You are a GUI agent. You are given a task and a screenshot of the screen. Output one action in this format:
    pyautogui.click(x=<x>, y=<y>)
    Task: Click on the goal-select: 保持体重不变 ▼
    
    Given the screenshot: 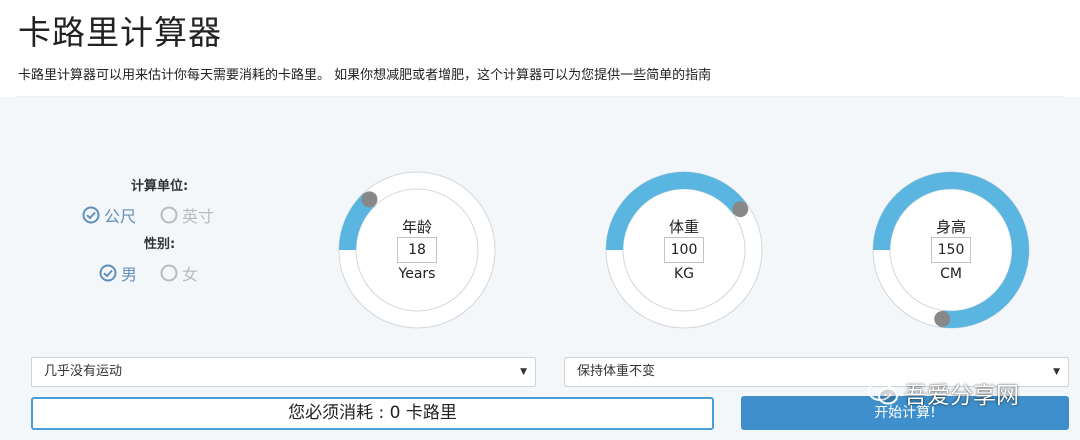 What is the action you would take?
    pyautogui.click(x=816, y=372)
    